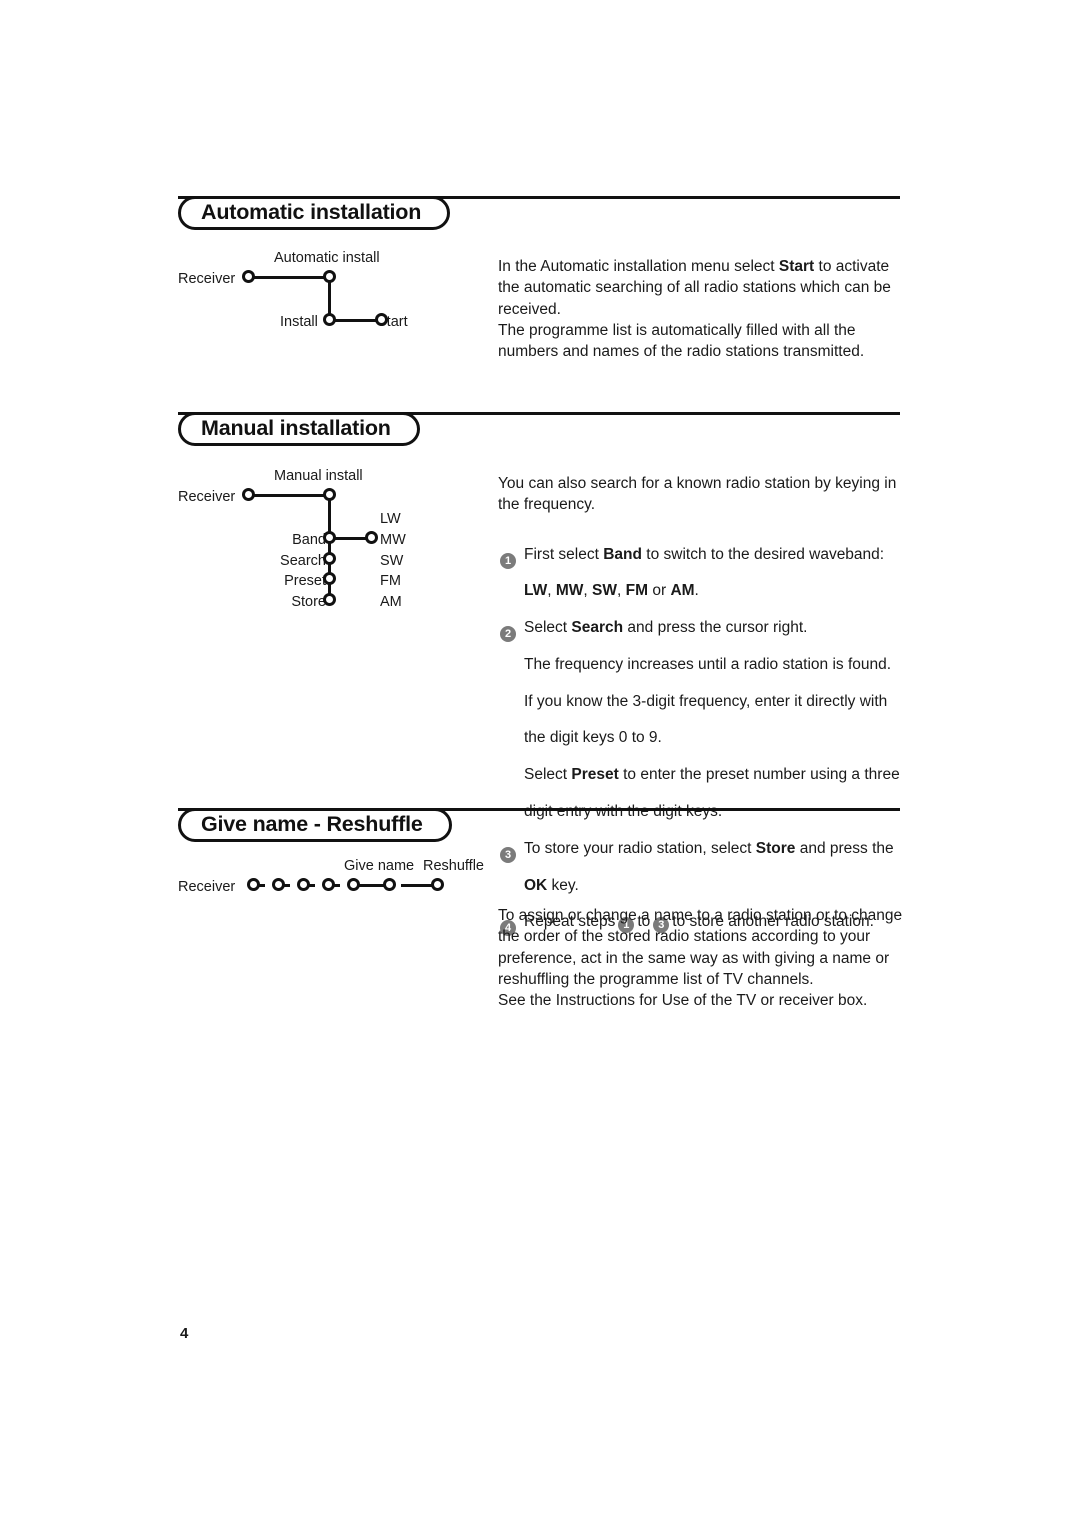 Image resolution: width=1080 pixels, height=1528 pixels. Describe the element at coordinates (308, 602) in the screenshot. I see `diagram-label-store: Store` at that location.